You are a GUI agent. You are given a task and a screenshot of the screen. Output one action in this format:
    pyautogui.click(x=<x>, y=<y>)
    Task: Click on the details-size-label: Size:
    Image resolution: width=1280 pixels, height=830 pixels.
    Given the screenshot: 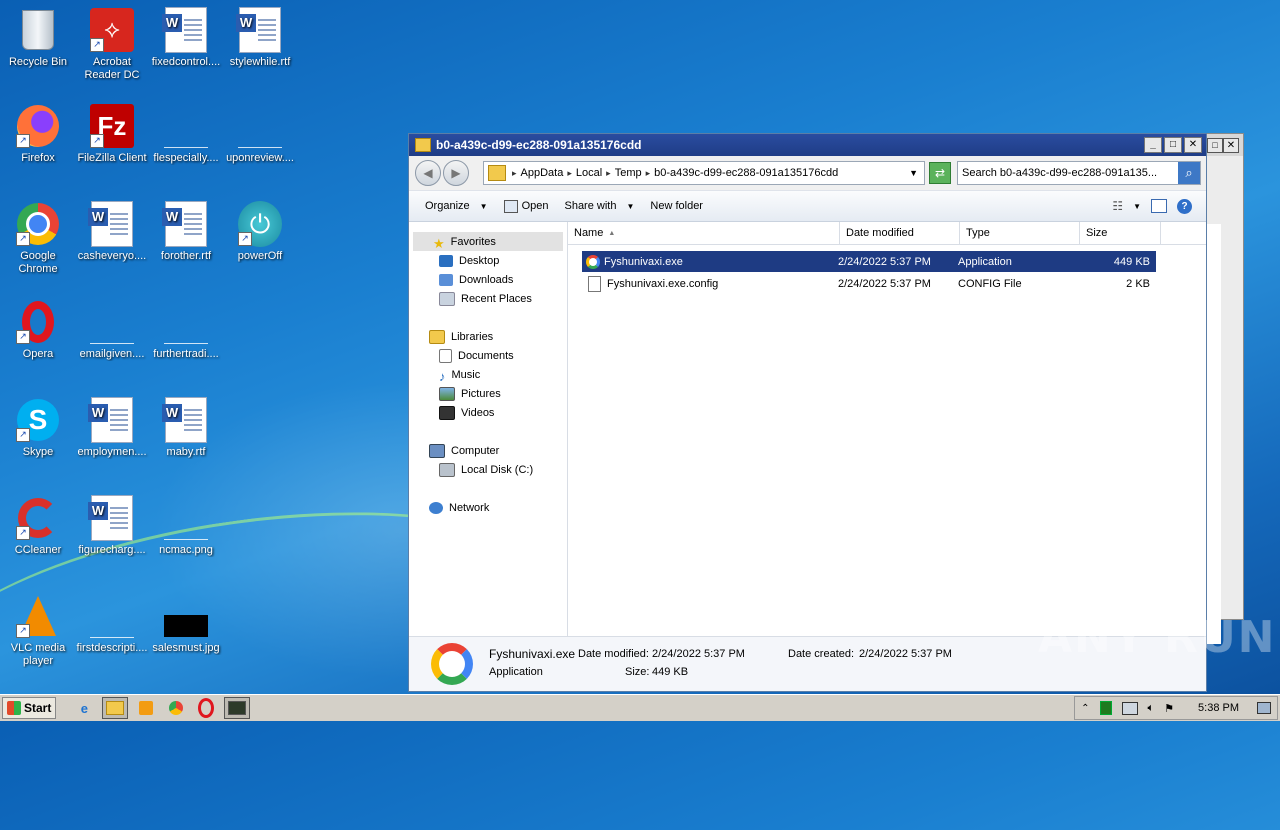 What is the action you would take?
    pyautogui.click(x=637, y=672)
    